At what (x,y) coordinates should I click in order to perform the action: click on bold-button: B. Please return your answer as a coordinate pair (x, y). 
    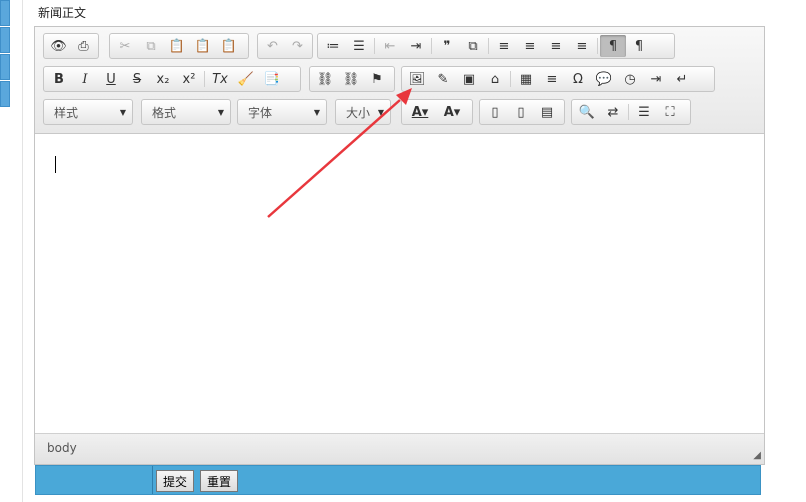
    Looking at the image, I should click on (59, 79).